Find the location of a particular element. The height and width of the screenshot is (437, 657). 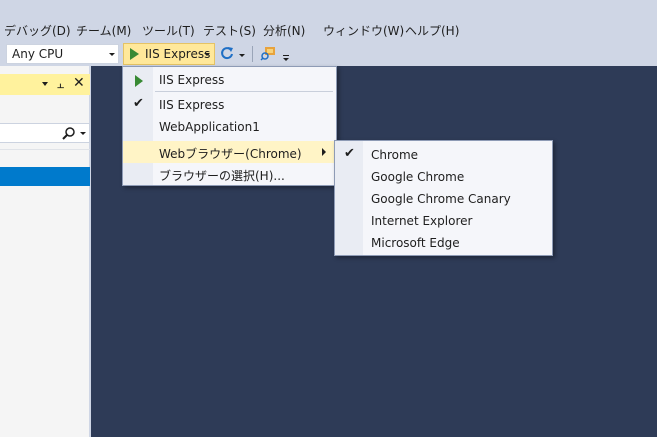

submenu-item-label: Google Chrome Canary is located at coordinates (441, 199).